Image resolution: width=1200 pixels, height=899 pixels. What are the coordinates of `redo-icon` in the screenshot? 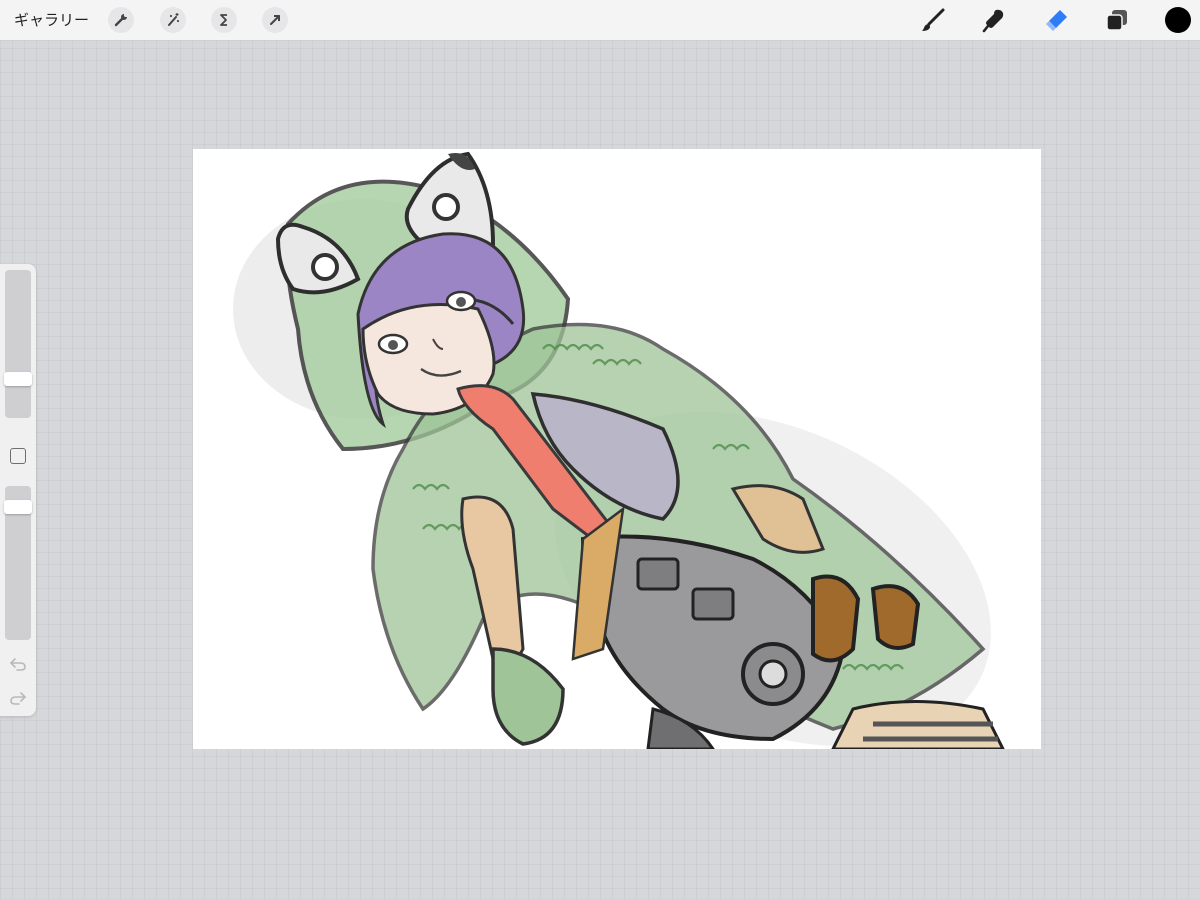 It's located at (18, 698).